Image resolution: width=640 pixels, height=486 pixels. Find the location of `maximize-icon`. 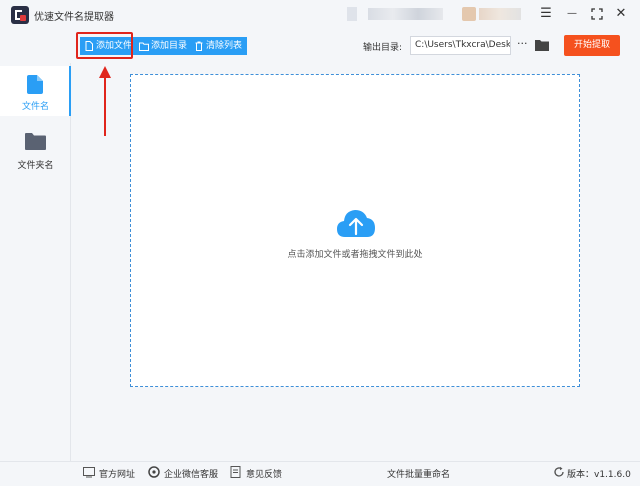

maximize-icon is located at coordinates (597, 14).